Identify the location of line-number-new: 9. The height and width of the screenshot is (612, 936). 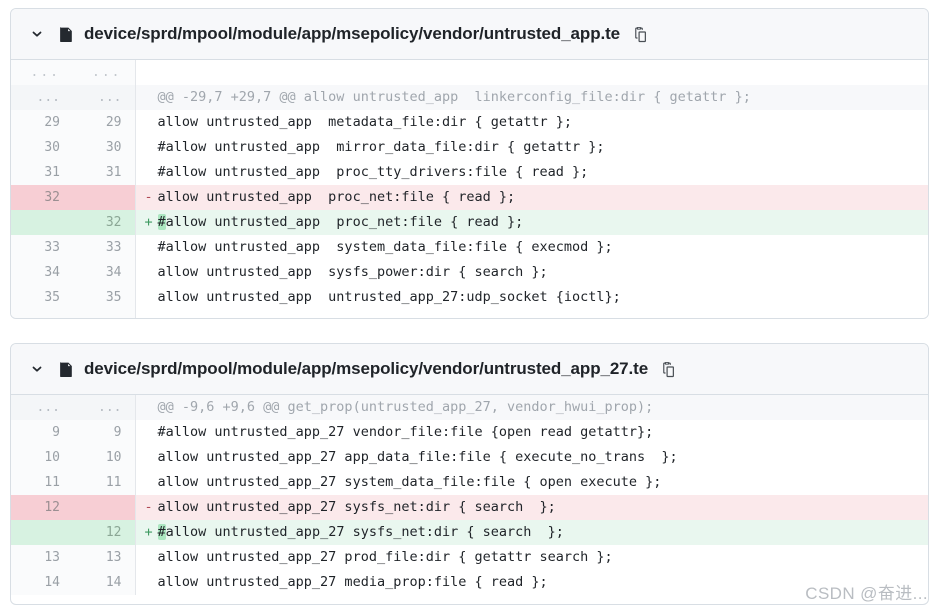
(104, 432).